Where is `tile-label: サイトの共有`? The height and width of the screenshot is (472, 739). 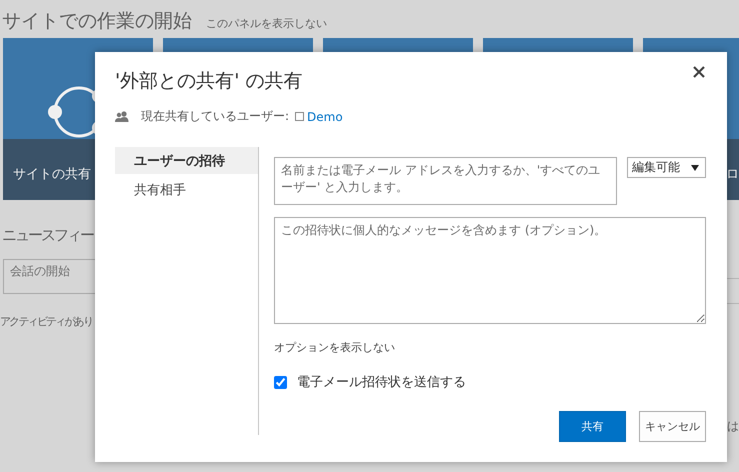
tile-label: サイトの共有 is located at coordinates (52, 174).